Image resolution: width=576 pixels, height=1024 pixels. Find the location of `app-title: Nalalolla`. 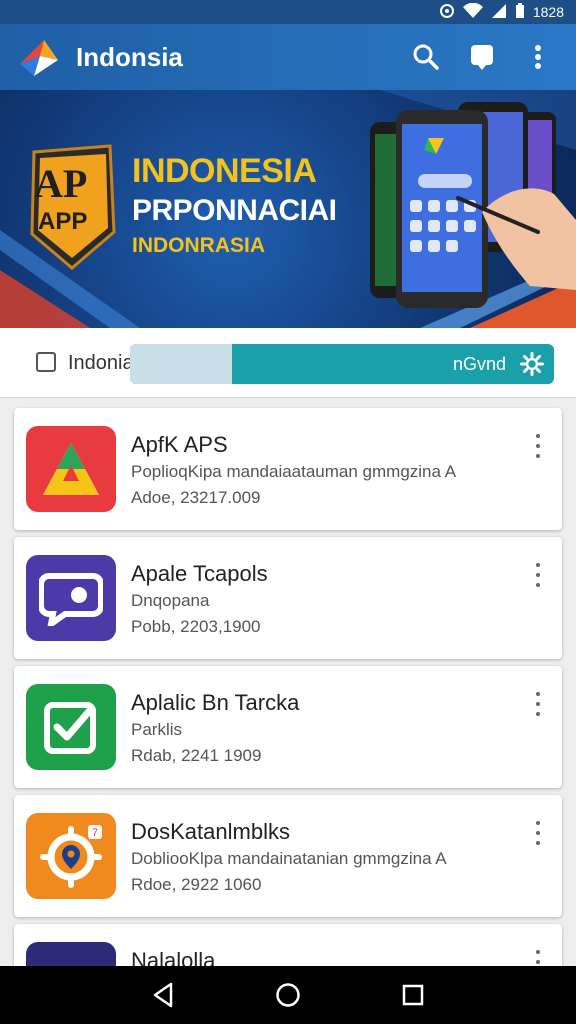

app-title: Nalalolla is located at coordinates (173, 957).